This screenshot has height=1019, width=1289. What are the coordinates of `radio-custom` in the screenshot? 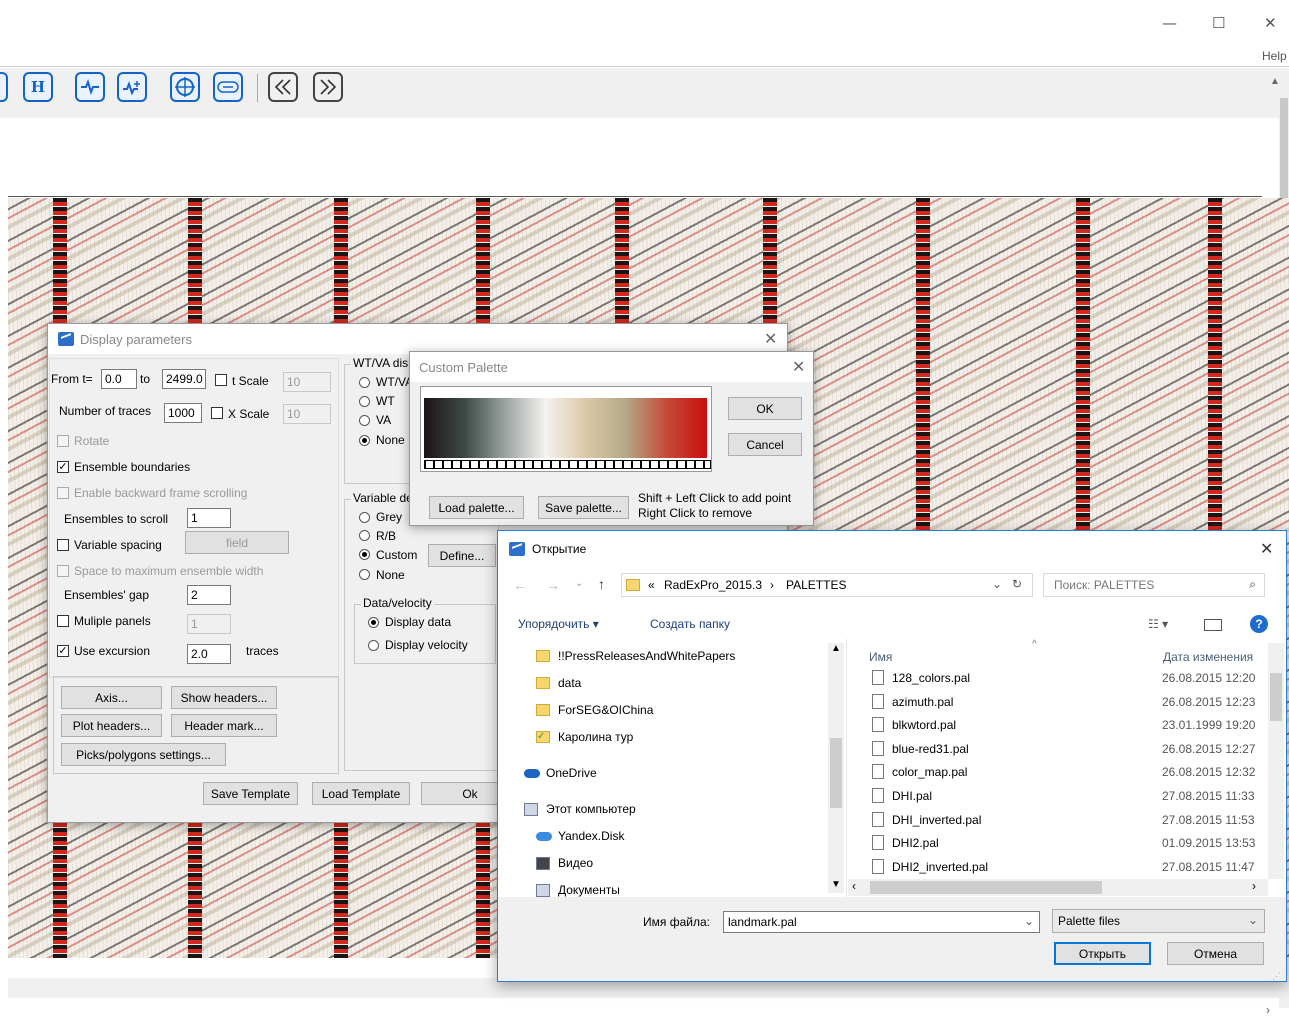 It's located at (364, 554).